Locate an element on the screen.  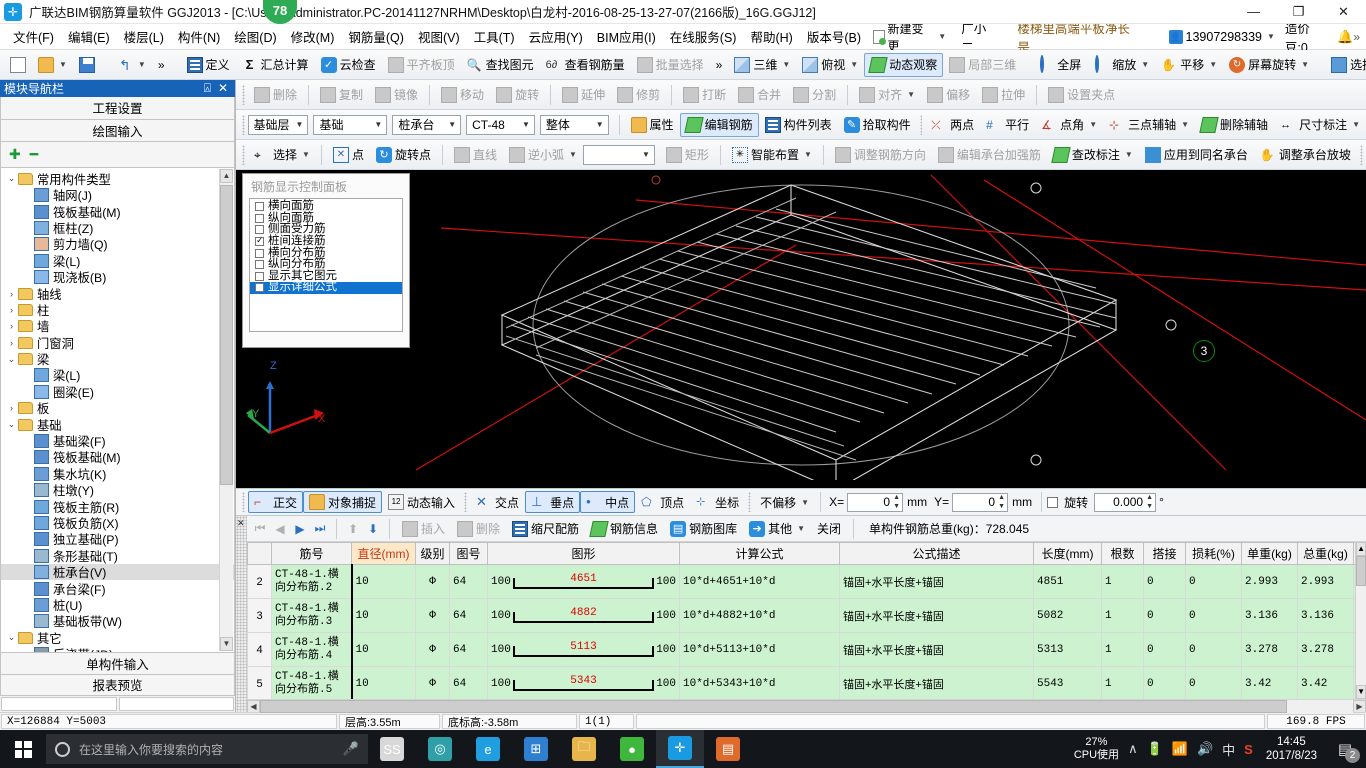
insert-row-button: 插入 is located at coordinates (423, 529).